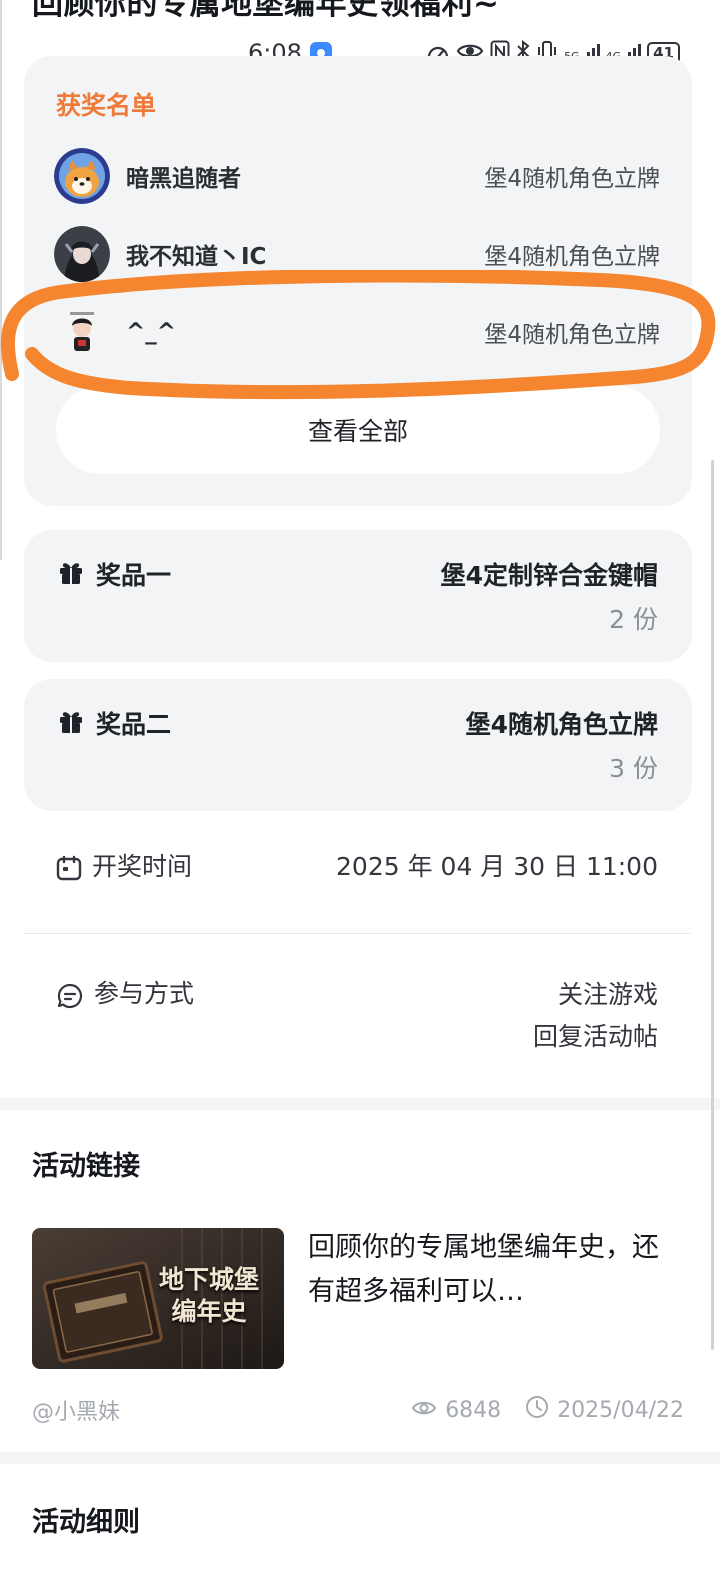 This screenshot has height=1584, width=720. I want to click on prize-label: 奖品一, so click(134, 575).